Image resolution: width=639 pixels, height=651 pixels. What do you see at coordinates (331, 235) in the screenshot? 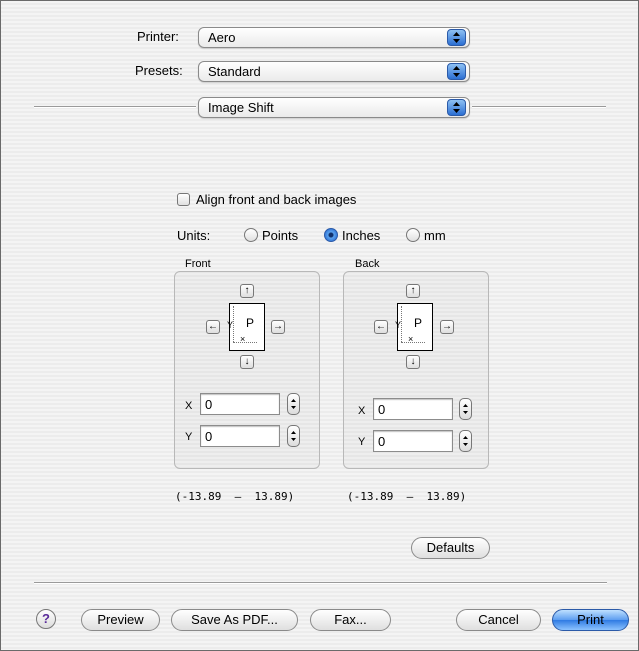
I see `radio-inches` at bounding box center [331, 235].